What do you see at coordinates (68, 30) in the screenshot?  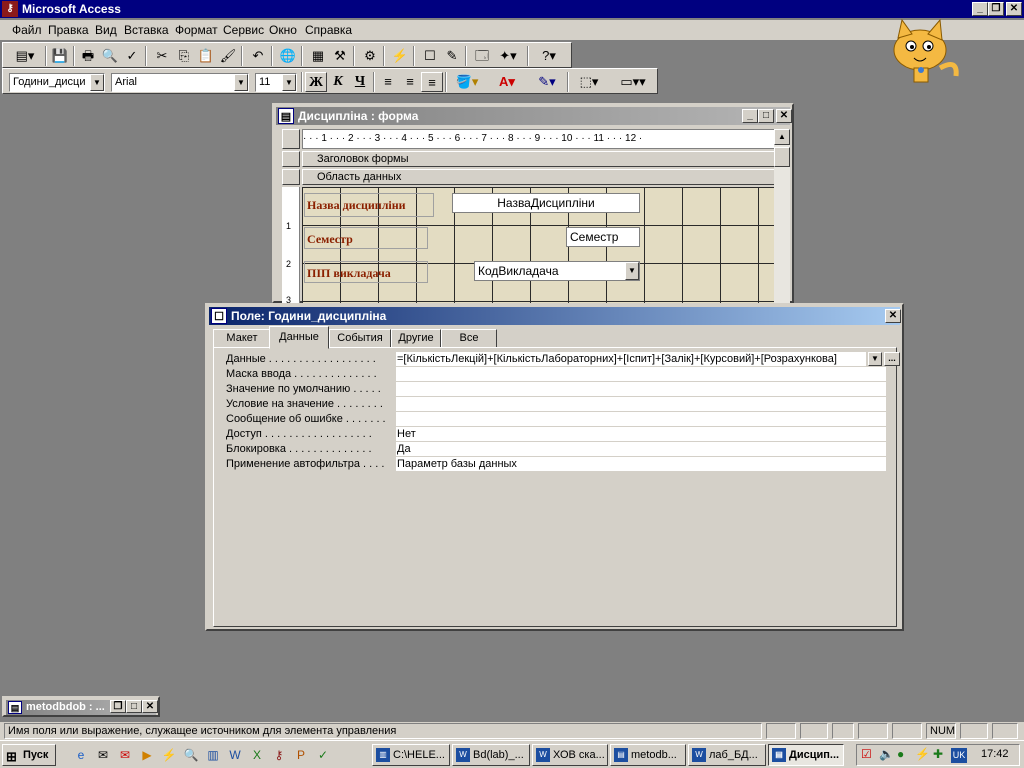 I see `menu-edit: Правка` at bounding box center [68, 30].